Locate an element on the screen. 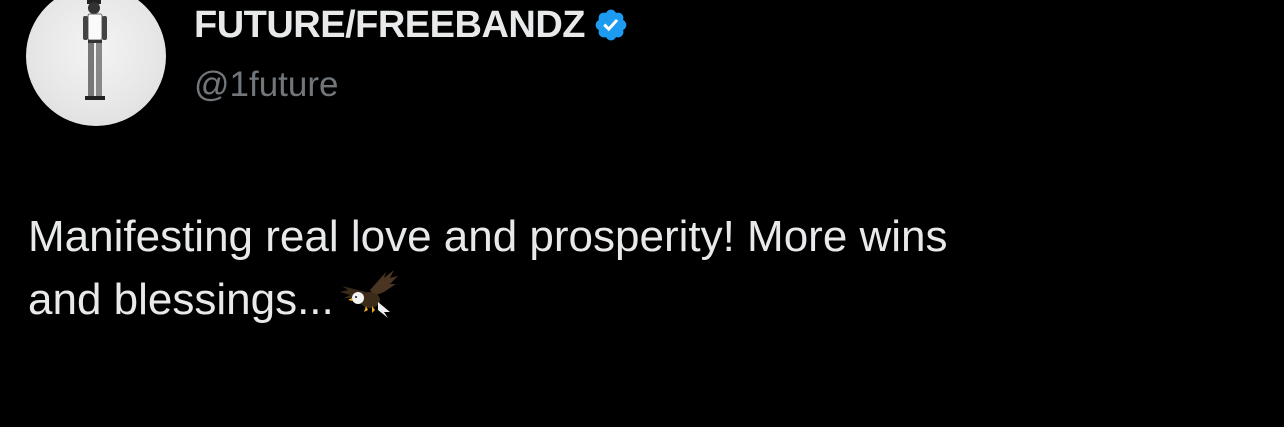 This screenshot has height=427, width=1284. verified-badge-icon is located at coordinates (611, 25).